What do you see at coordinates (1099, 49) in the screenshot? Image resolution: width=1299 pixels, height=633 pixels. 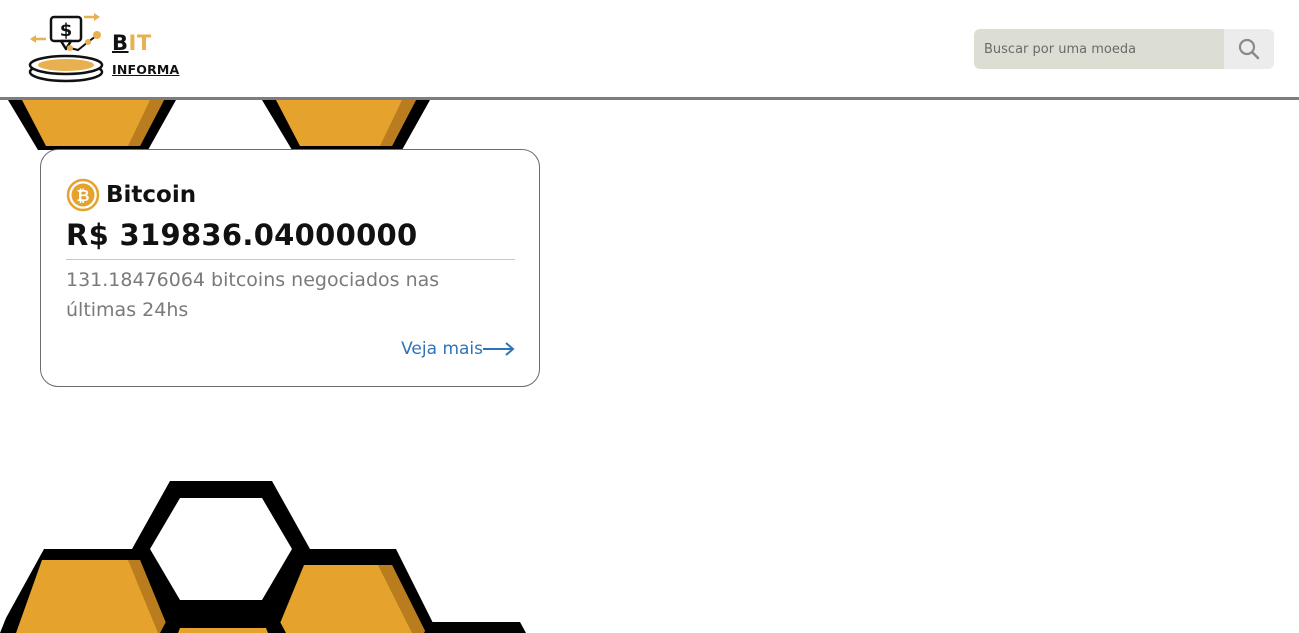 I see `search-input` at bounding box center [1099, 49].